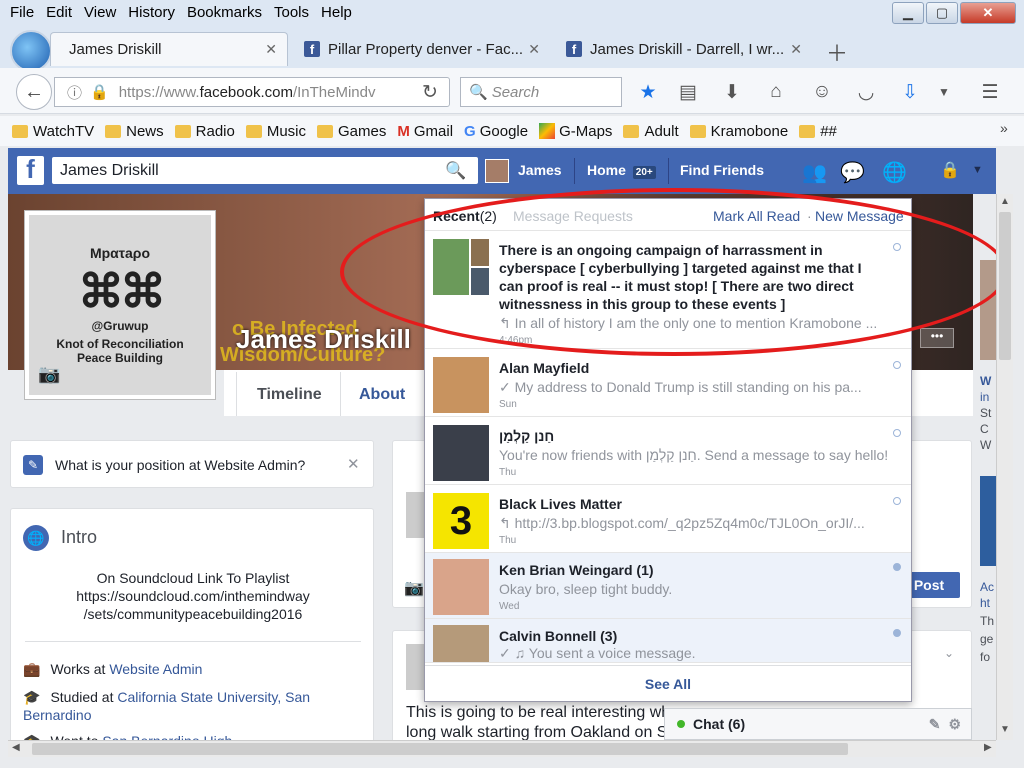 The width and height of the screenshot is (1024, 768). What do you see at coordinates (977, 170) in the screenshot?
I see `account-menu-arrow-icon: ▼` at bounding box center [977, 170].